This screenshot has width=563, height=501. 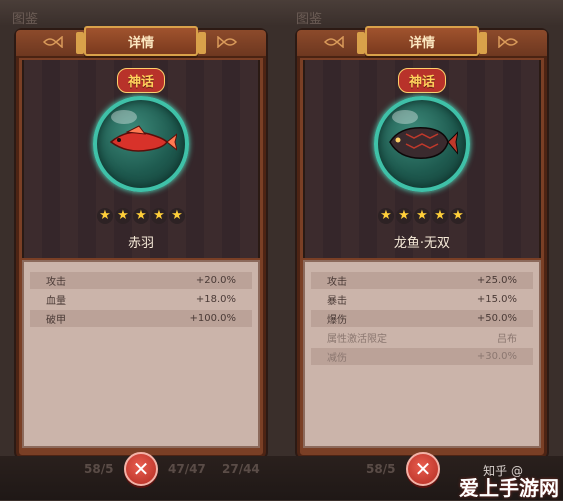 I want to click on stat-value: +18.0%, so click(x=215, y=299).